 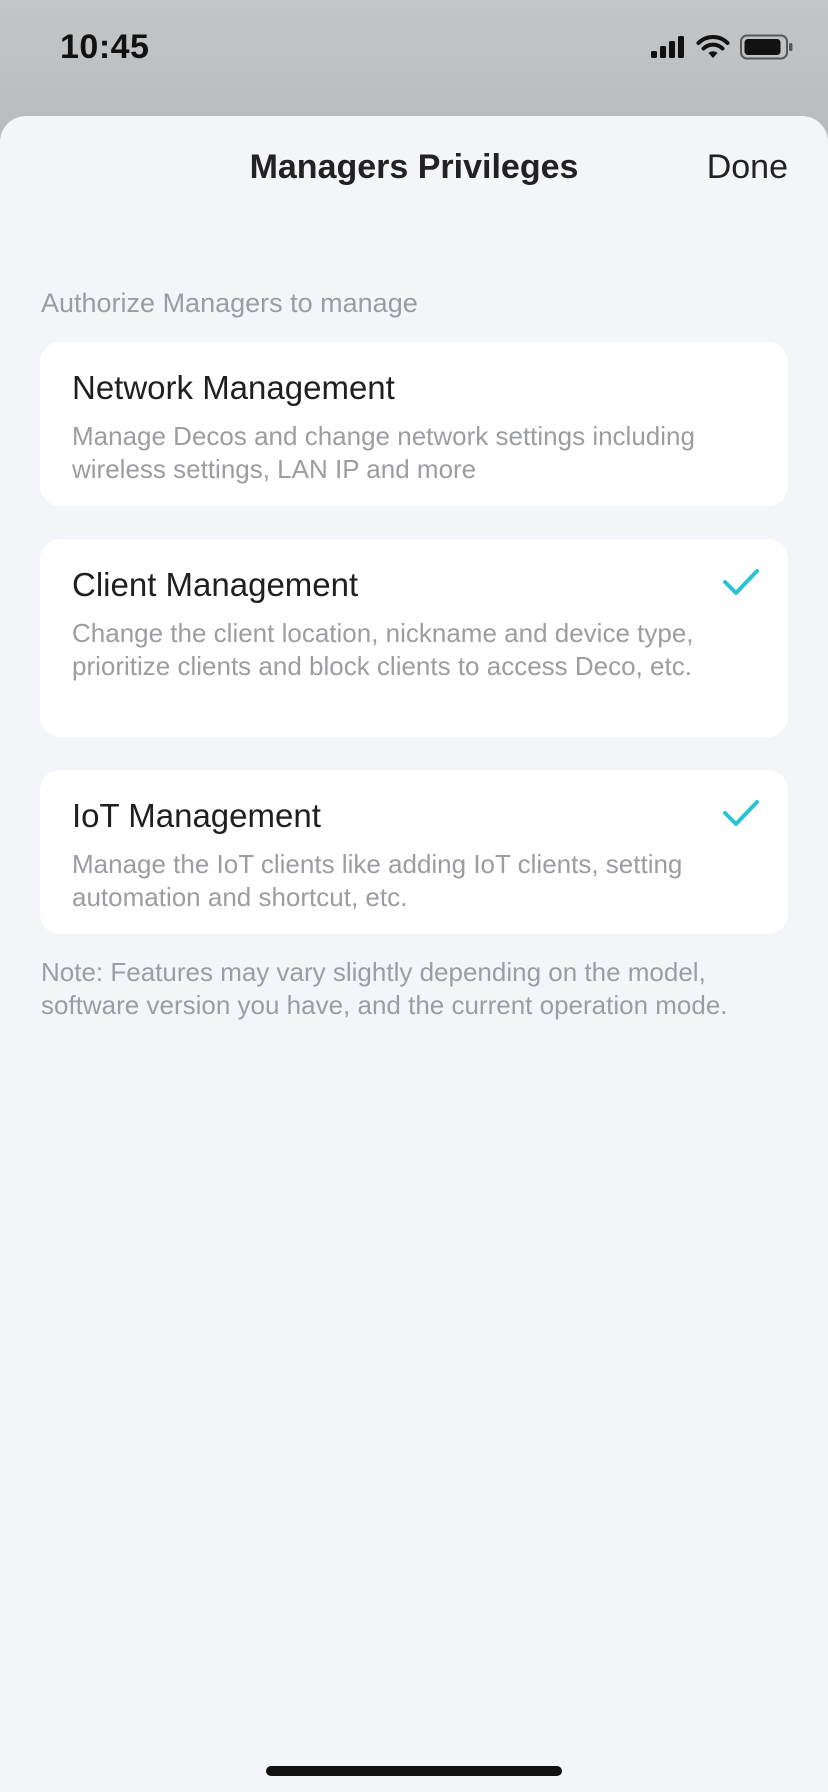 What do you see at coordinates (414, 1771) in the screenshot?
I see `home-indicator` at bounding box center [414, 1771].